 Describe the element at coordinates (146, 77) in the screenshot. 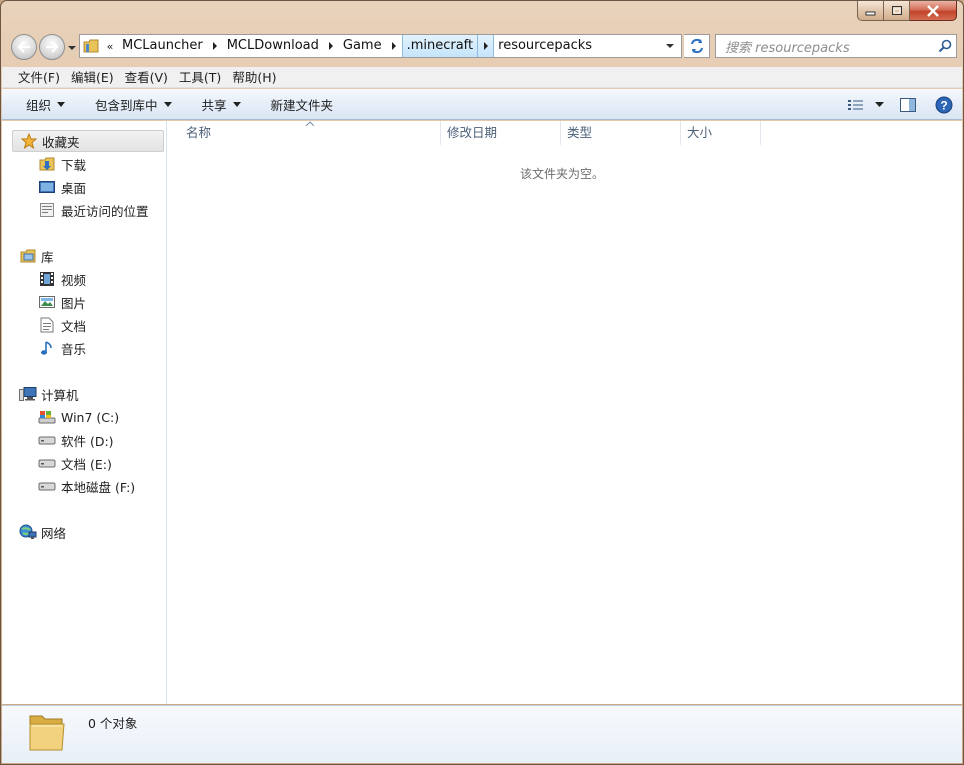

I see `menu-view: 查看(V)` at that location.